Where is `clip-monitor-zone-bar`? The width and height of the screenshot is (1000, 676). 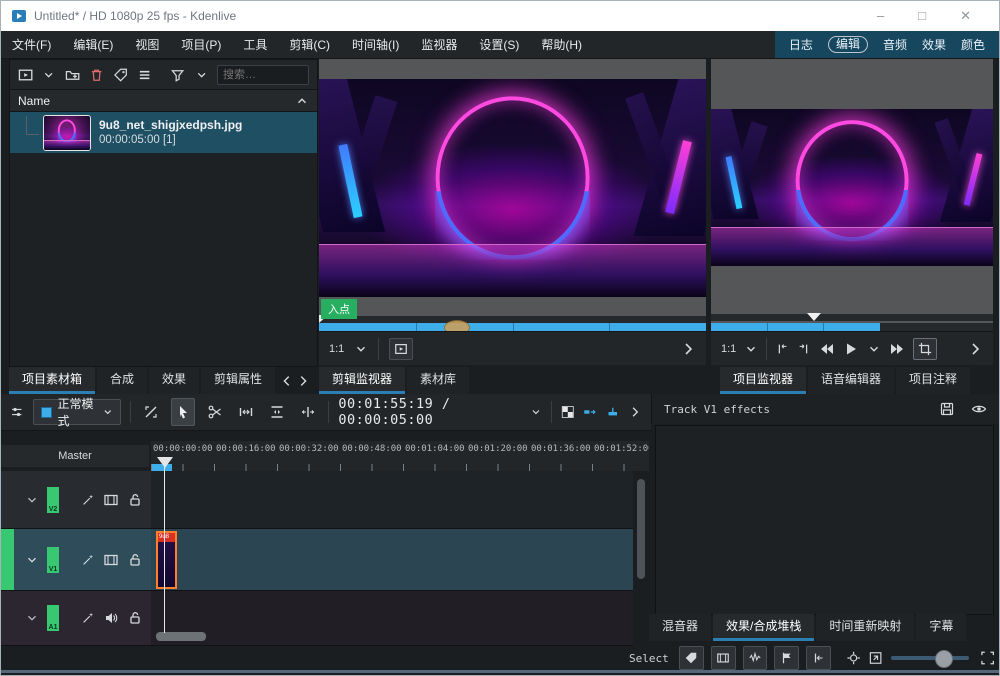 clip-monitor-zone-bar is located at coordinates (512, 327).